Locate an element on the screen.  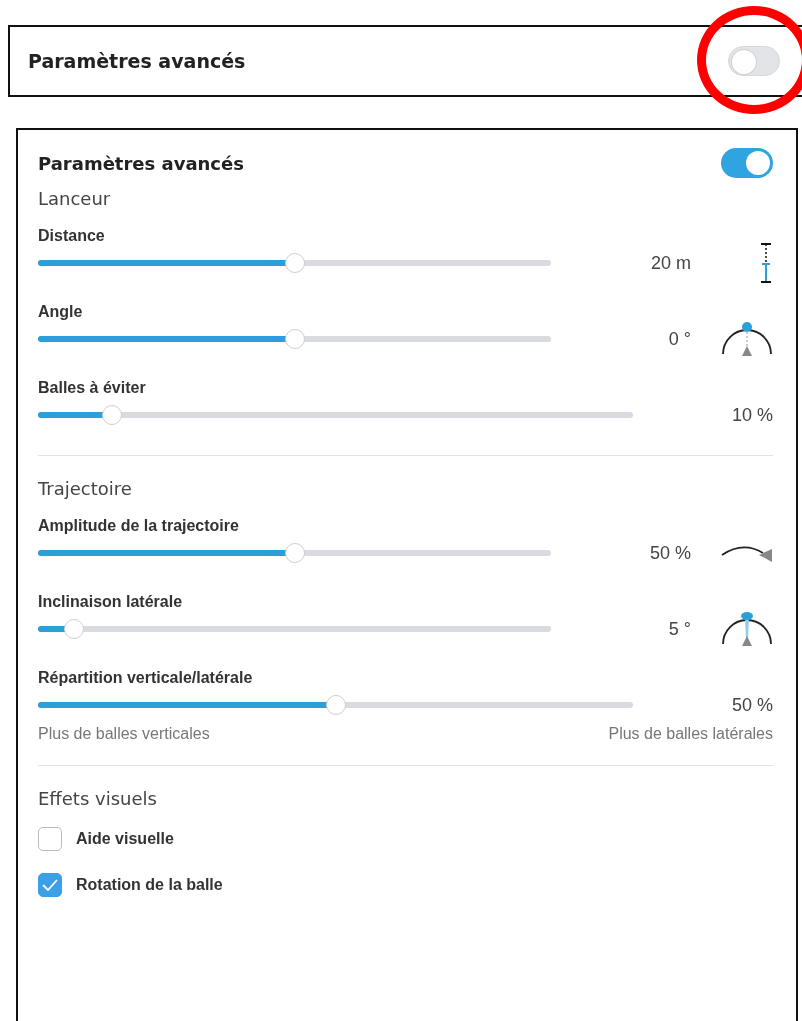
group-title: Trajectoire is located at coordinates (85, 488).